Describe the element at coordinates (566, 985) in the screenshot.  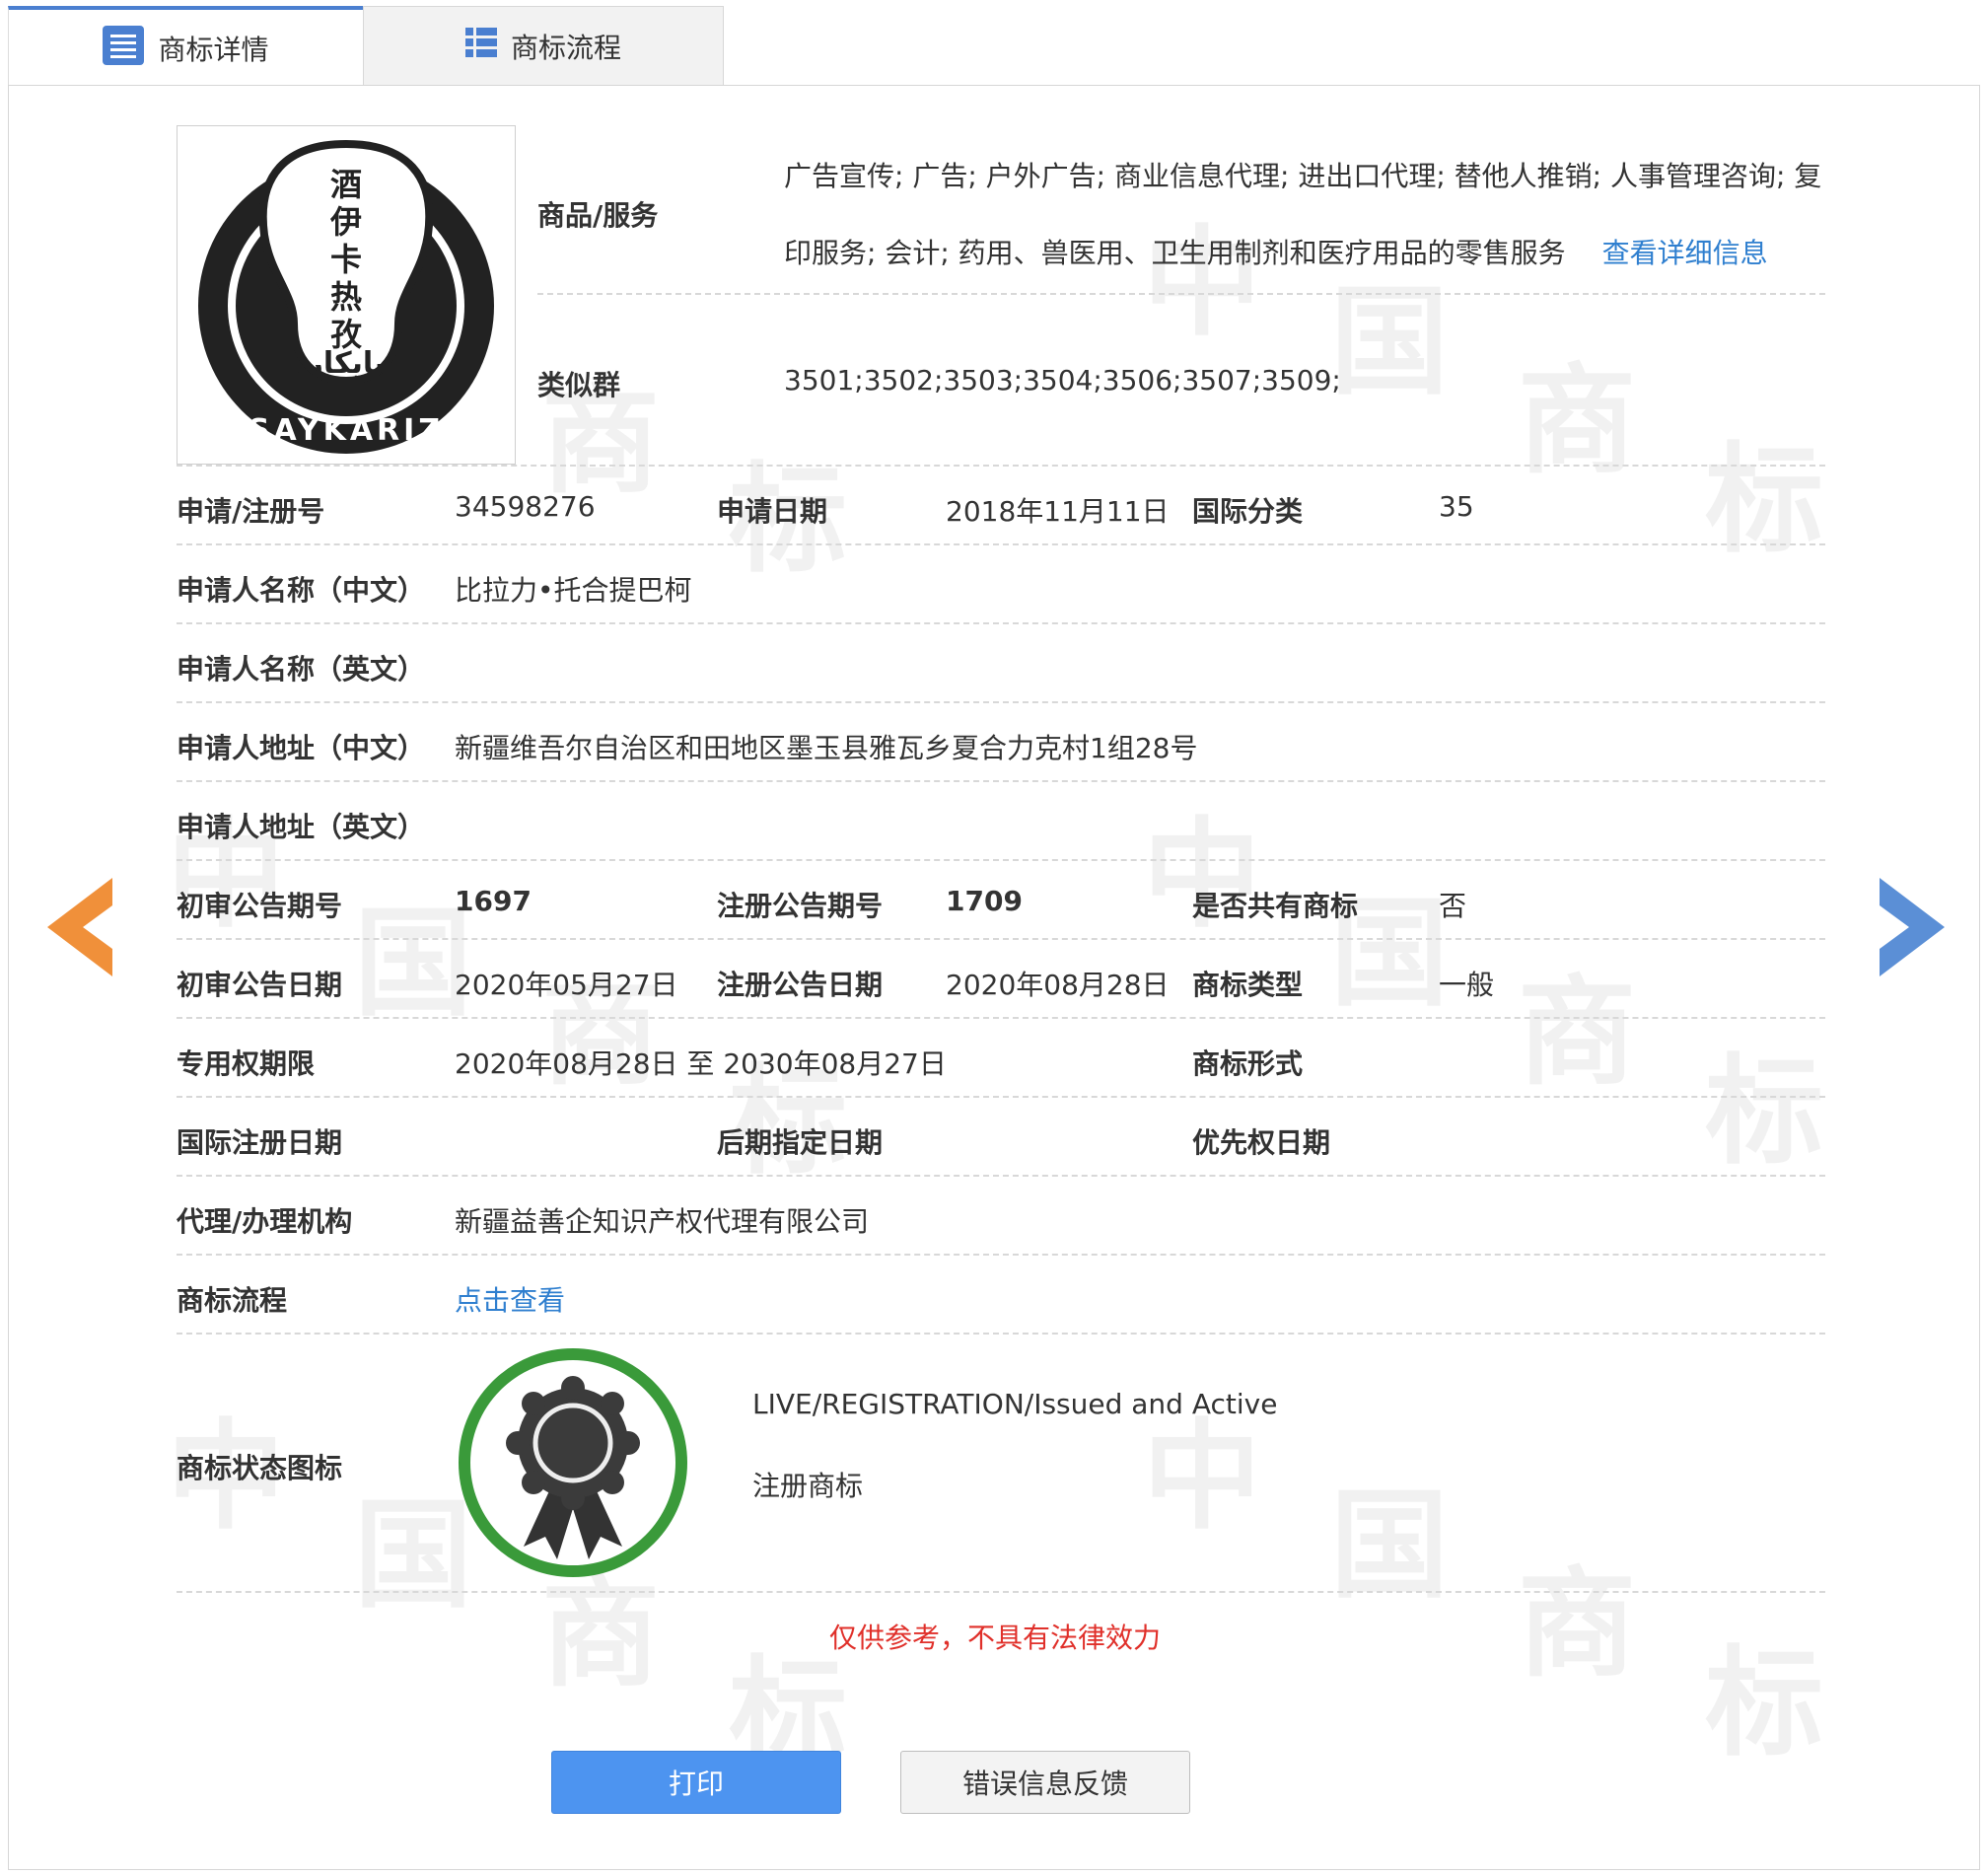
I see `prelim-date-value: 2020年05月27日` at that location.